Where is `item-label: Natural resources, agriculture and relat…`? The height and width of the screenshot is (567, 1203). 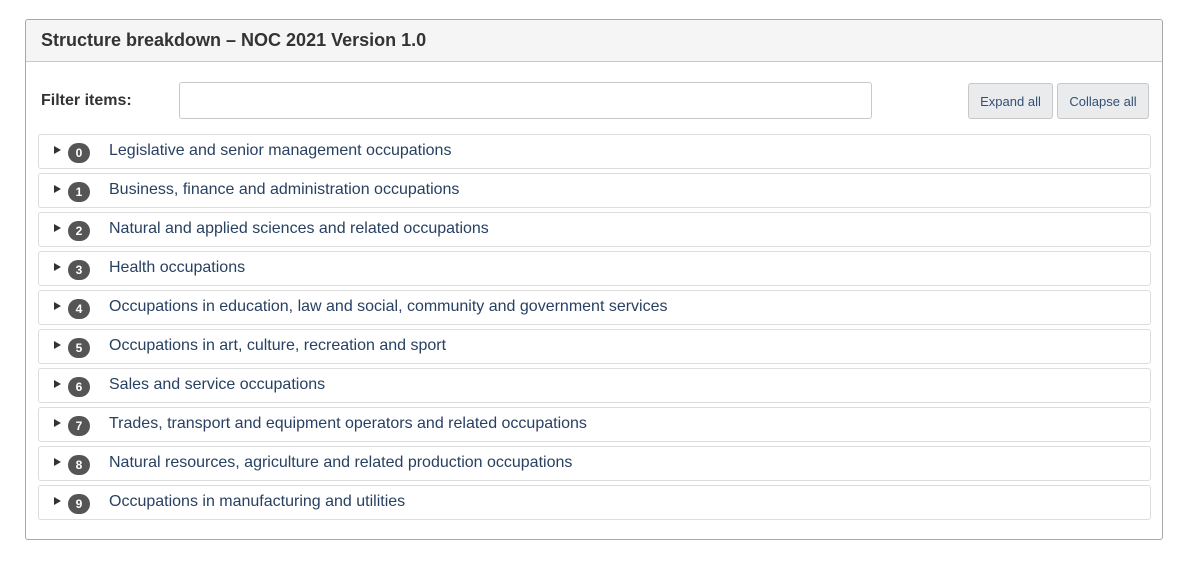
item-label: Natural resources, agriculture and relat… is located at coordinates (340, 463).